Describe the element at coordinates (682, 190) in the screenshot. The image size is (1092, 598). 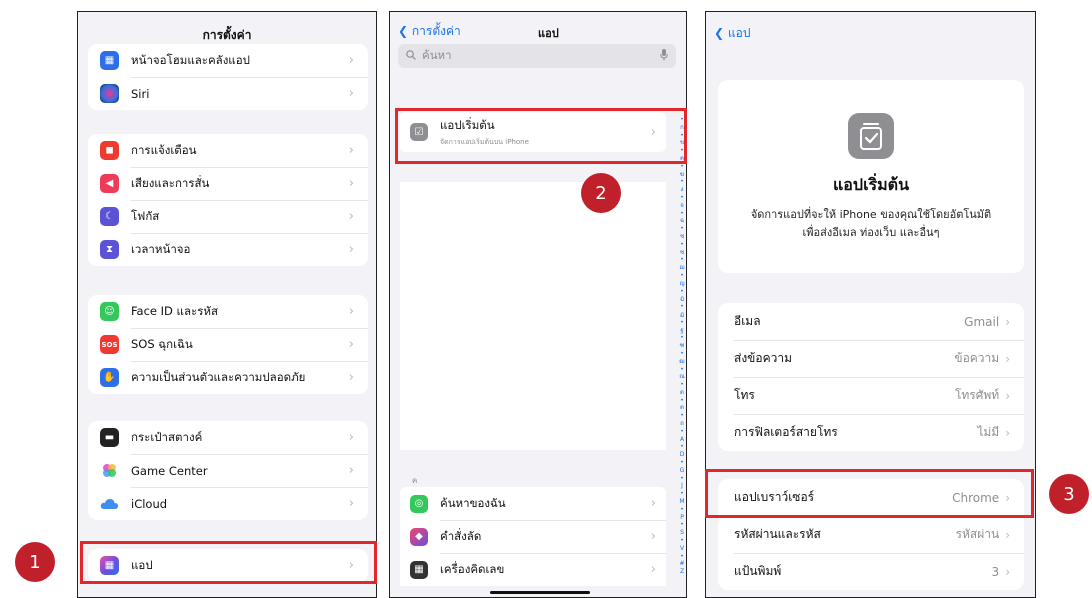
I see `index-letter: ง` at that location.